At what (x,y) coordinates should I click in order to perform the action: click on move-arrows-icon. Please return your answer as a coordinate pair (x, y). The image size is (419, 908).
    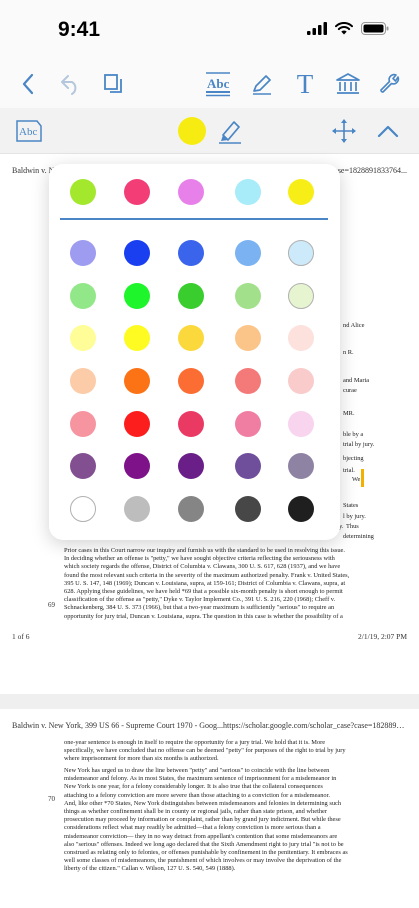
    Looking at the image, I should click on (344, 131).